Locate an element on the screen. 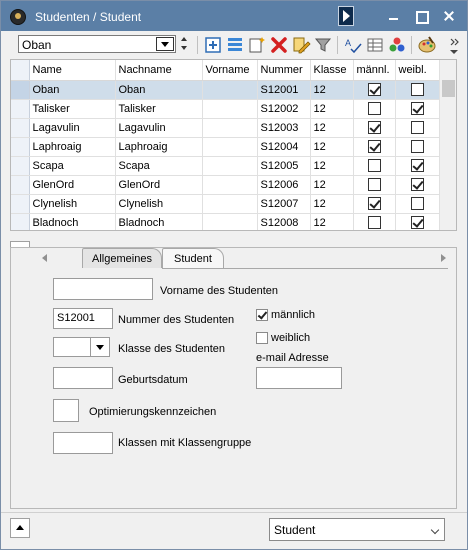  new-document-icon is located at coordinates (257, 45).